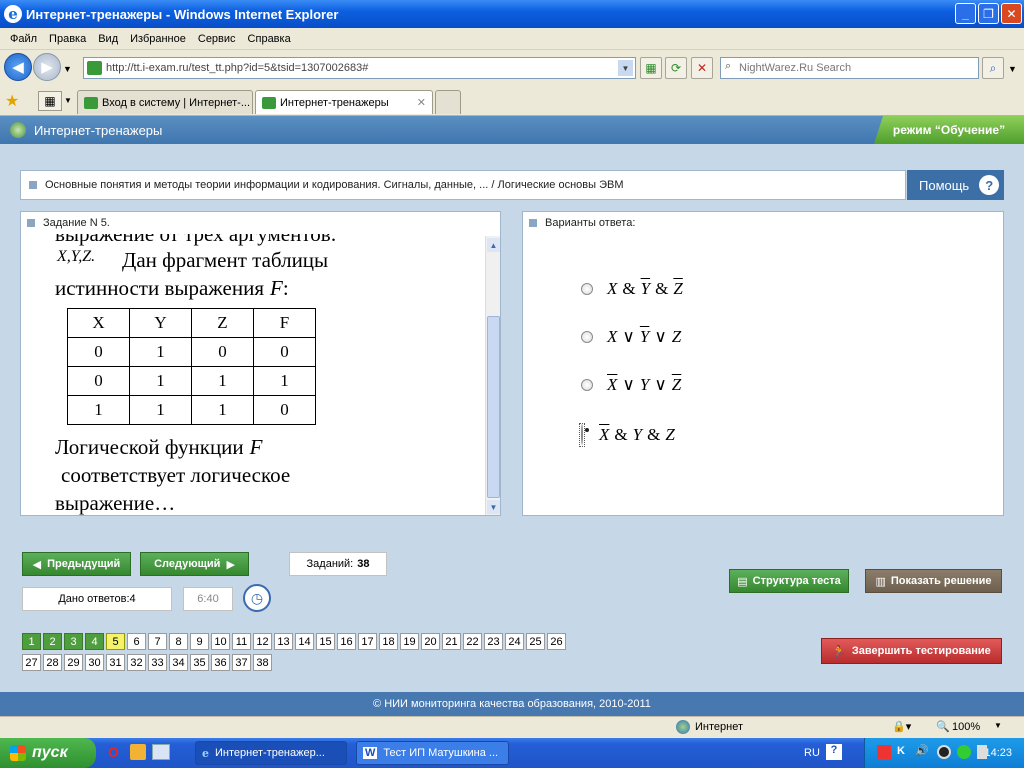 This screenshot has width=1024, height=768. Describe the element at coordinates (346, 641) in the screenshot. I see `task-page-16: 16` at that location.